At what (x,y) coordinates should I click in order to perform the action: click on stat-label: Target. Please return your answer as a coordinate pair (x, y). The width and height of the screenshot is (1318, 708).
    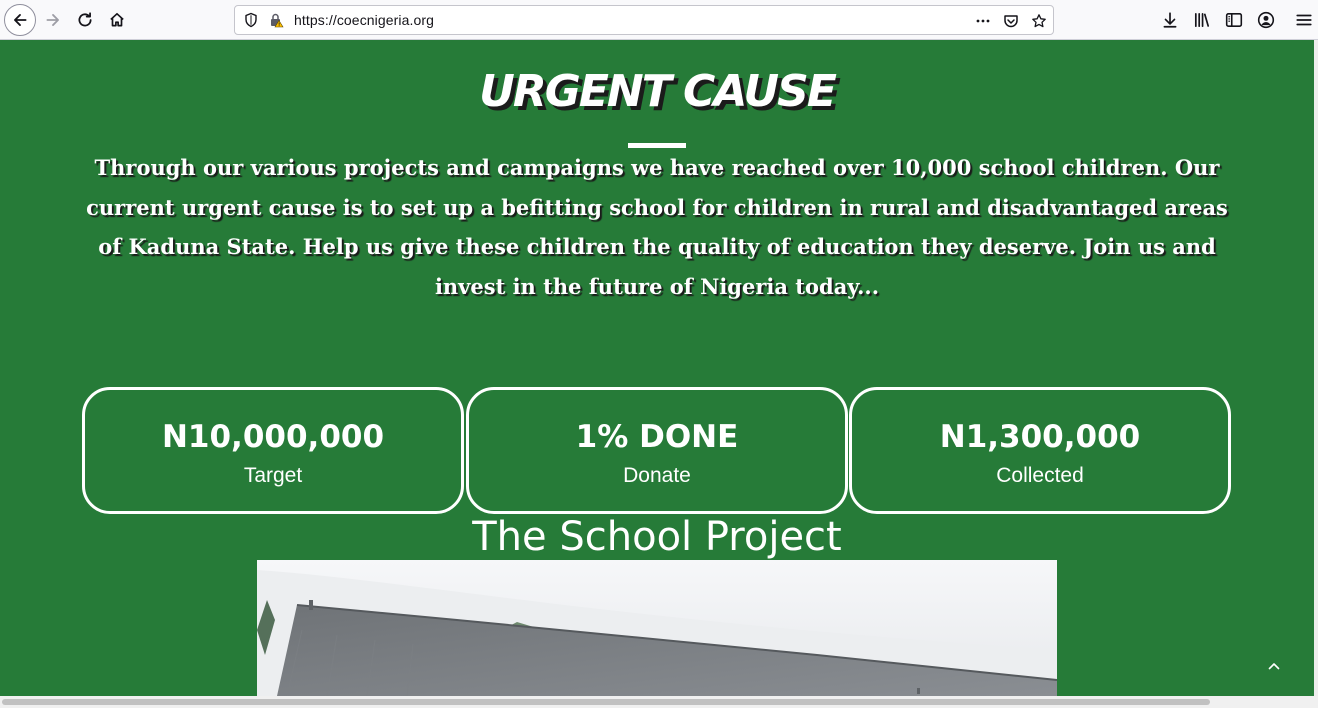
    Looking at the image, I should click on (273, 475).